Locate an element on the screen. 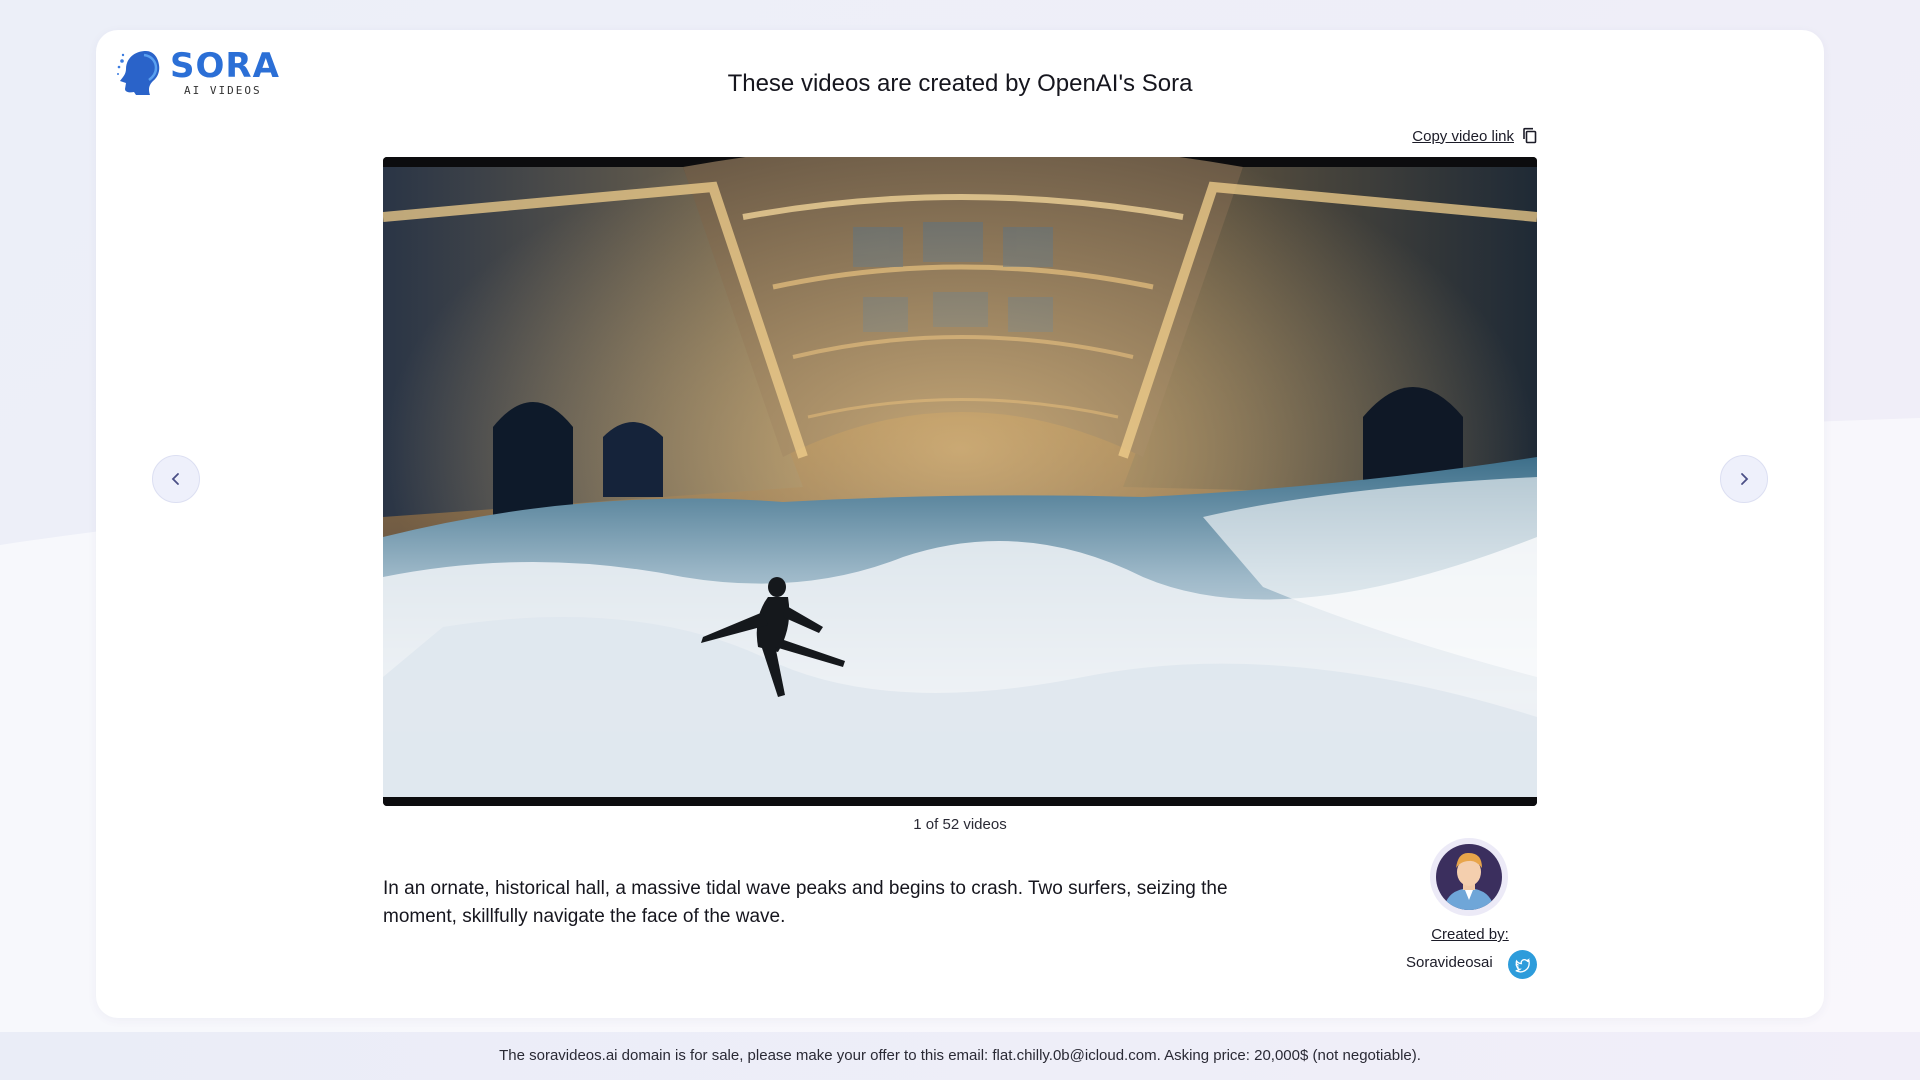  creator-avatar is located at coordinates (1469, 877).